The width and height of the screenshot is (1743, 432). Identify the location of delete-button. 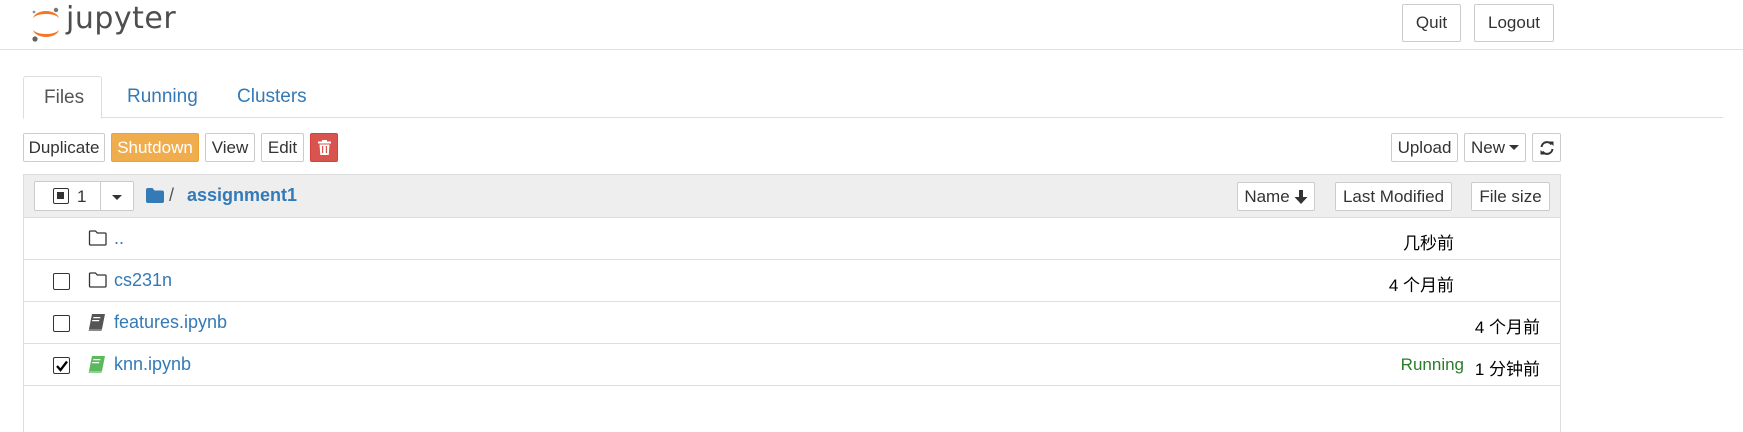
(324, 147).